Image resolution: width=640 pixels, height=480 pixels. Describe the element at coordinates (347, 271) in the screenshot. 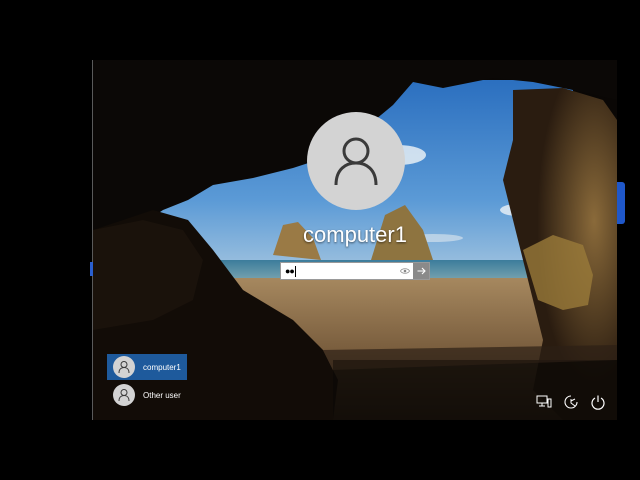

I see `password-input: ●●` at that location.